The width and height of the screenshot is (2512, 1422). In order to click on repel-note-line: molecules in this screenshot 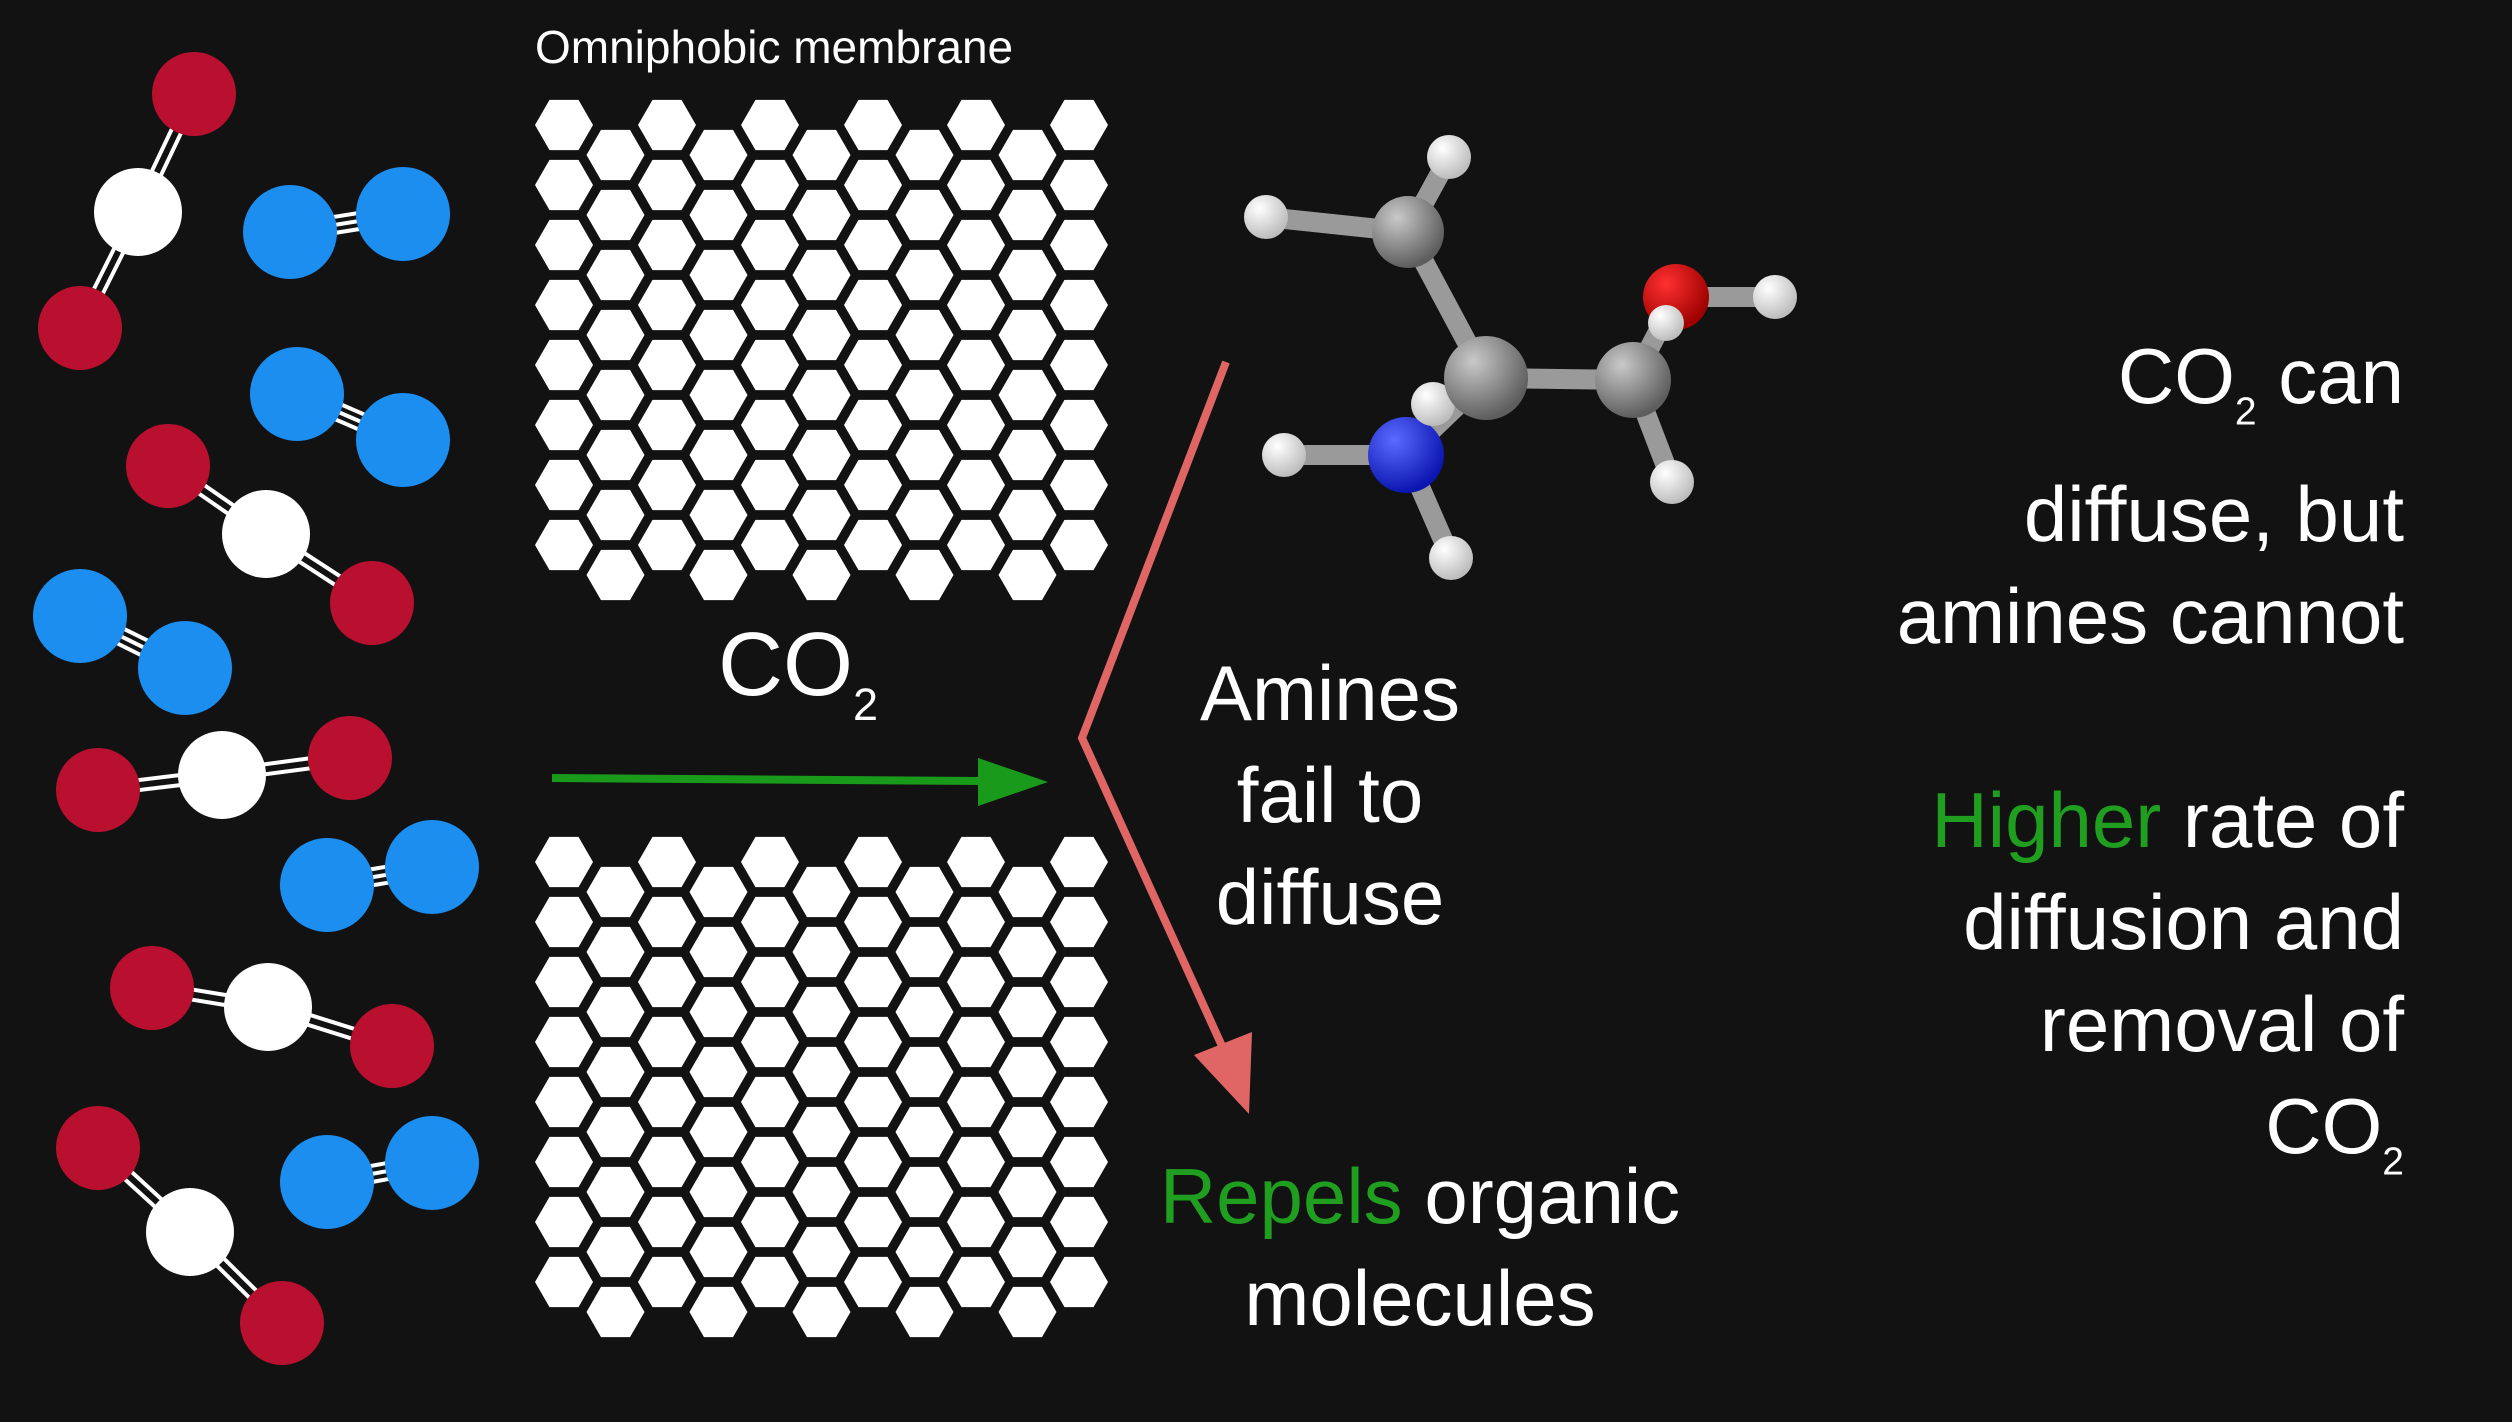, I will do `click(1420, 1298)`.